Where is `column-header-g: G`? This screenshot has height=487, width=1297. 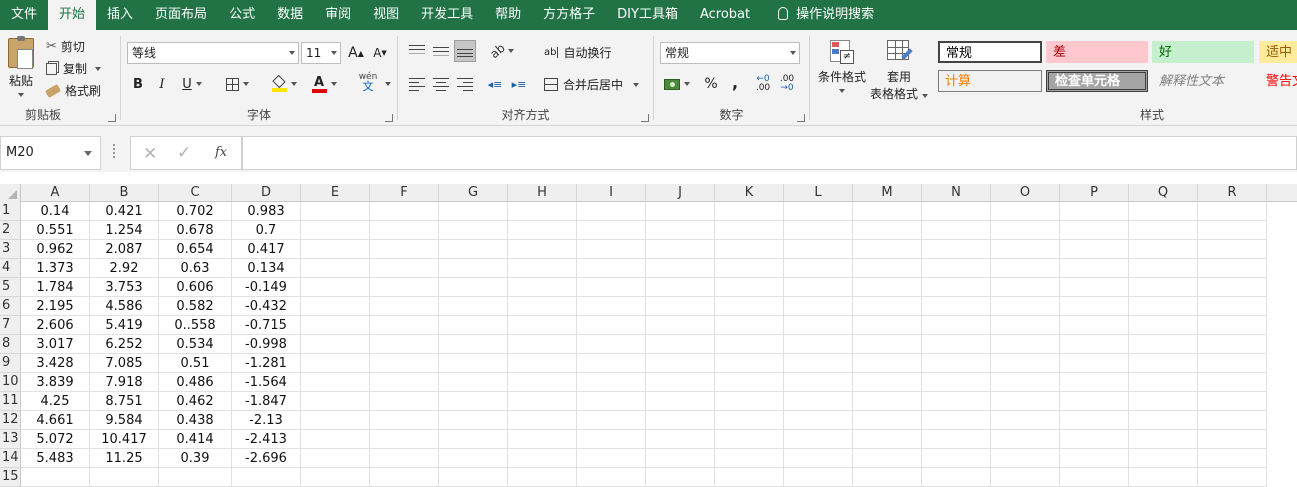
column-header-g: G is located at coordinates (473, 193).